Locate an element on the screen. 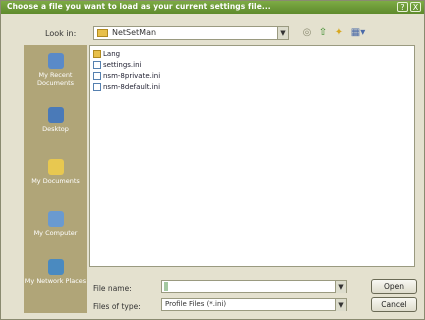 This screenshot has height=320, width=425. filetype-value: Profile Files (*.ini) is located at coordinates (196, 304).